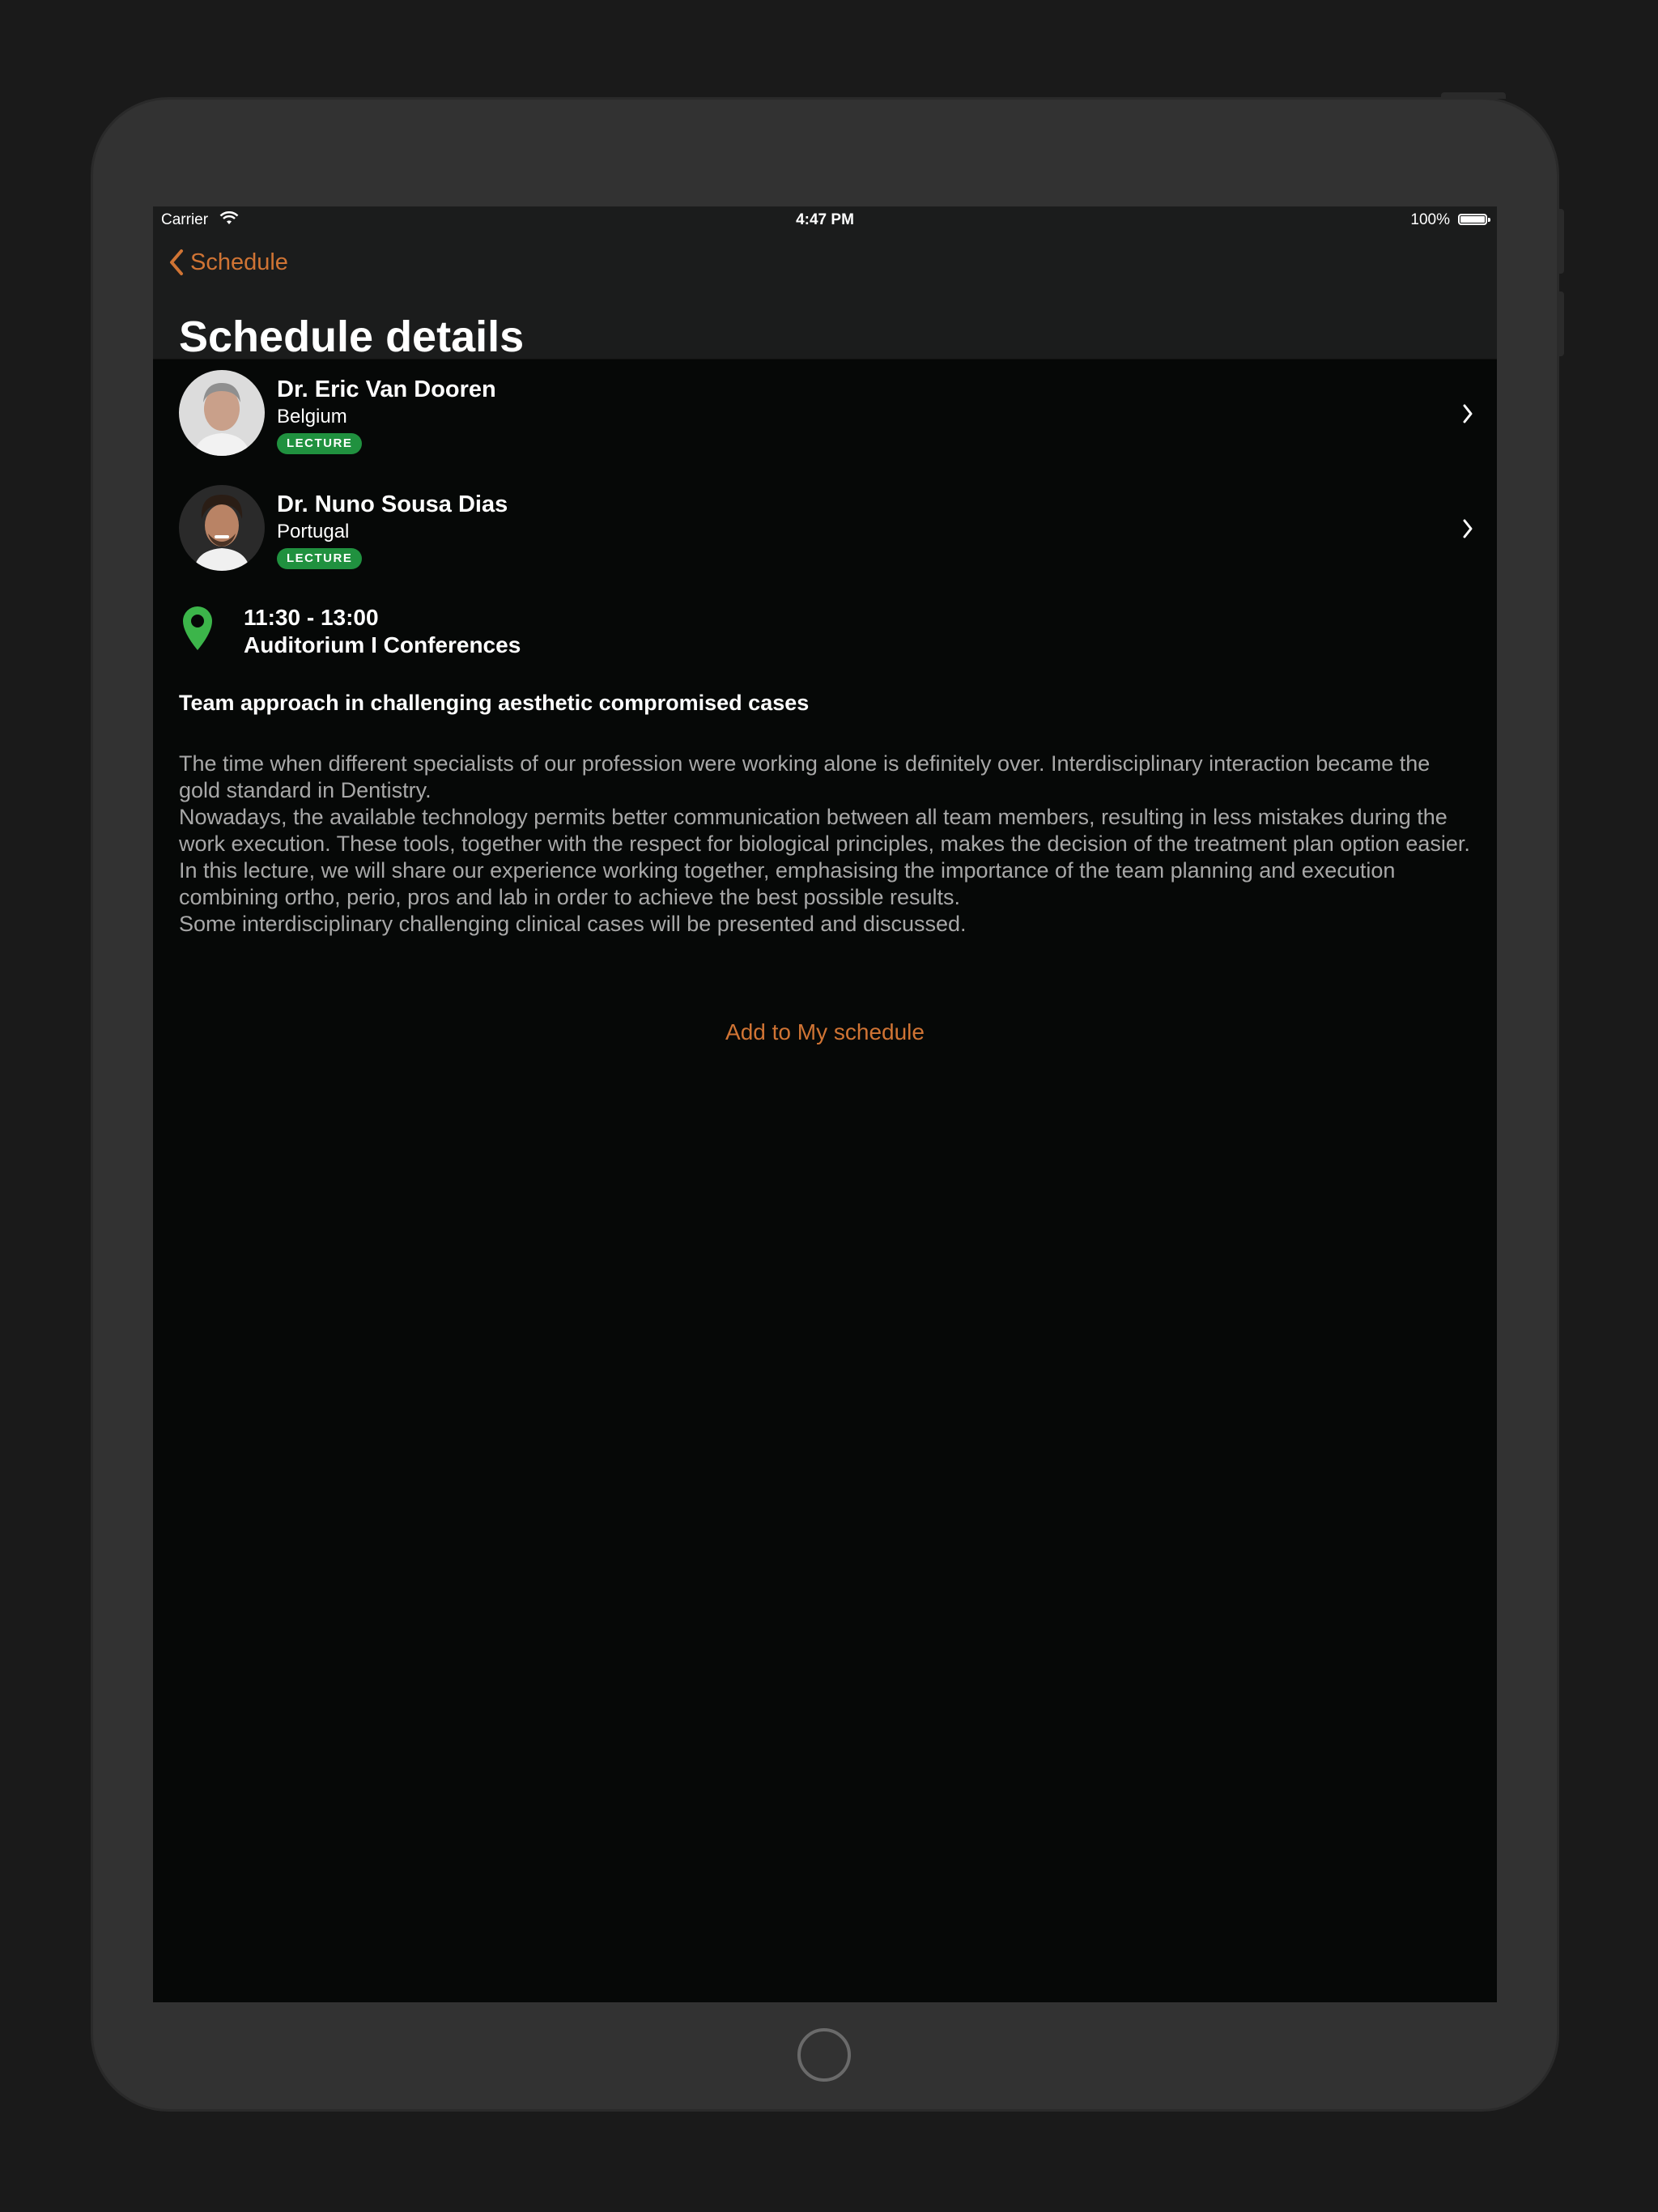  Describe the element at coordinates (825, 627) in the screenshot. I see `session-location: 11:30 - 13:00 Auditorium I Conferences` at that location.